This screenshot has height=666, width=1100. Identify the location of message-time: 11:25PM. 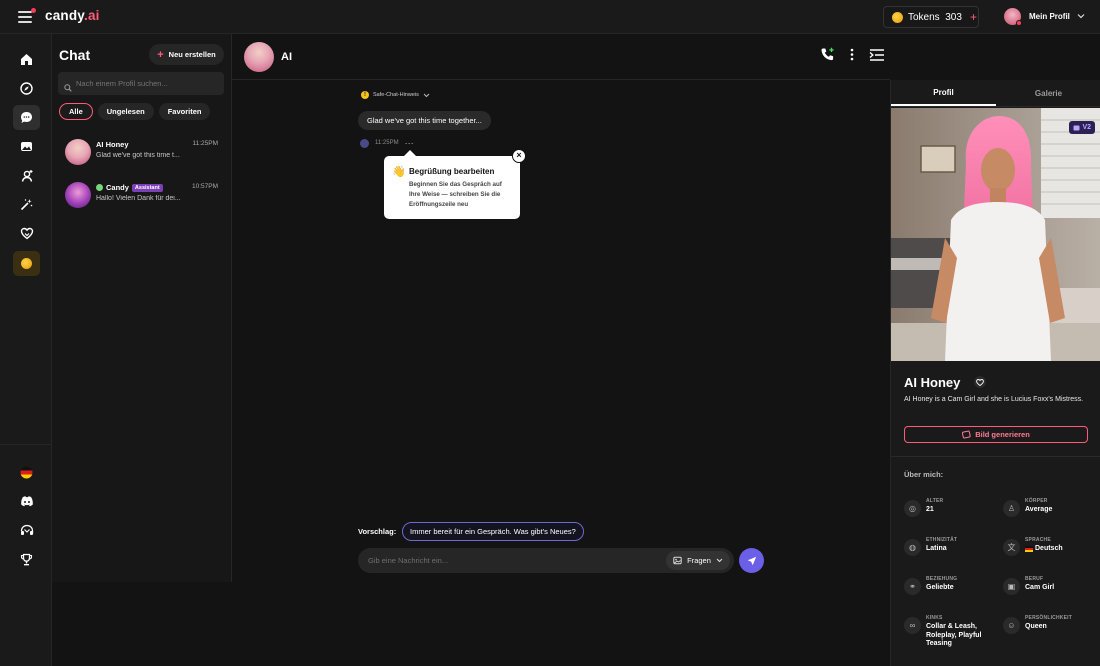
(387, 143).